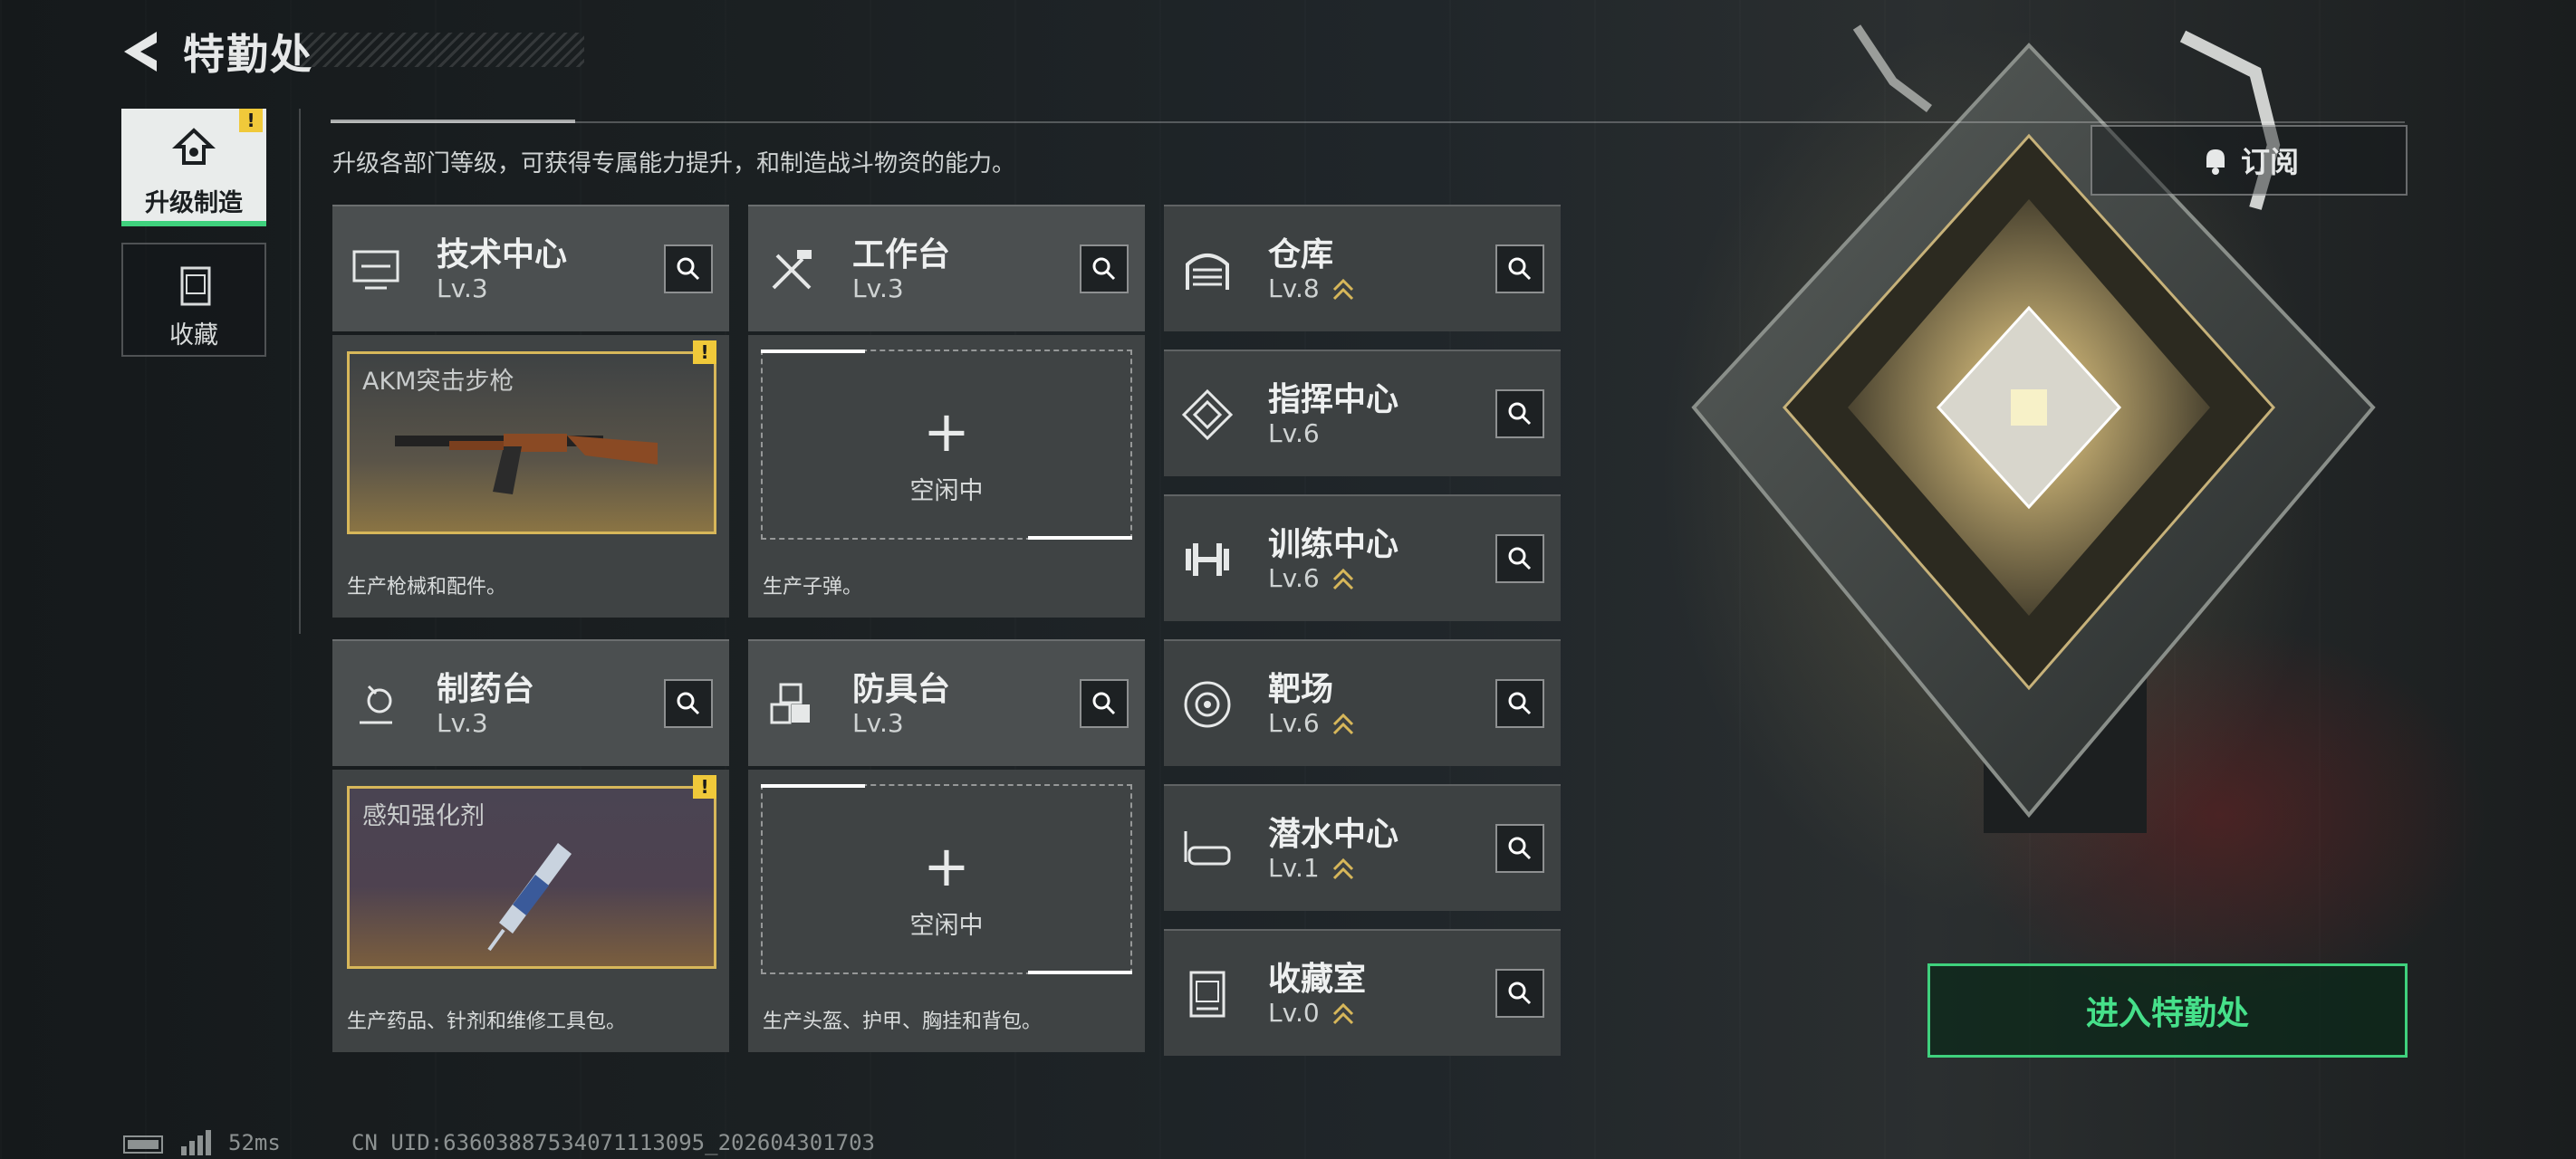 The image size is (2576, 1159). What do you see at coordinates (143, 1144) in the screenshot?
I see `battery-icon` at bounding box center [143, 1144].